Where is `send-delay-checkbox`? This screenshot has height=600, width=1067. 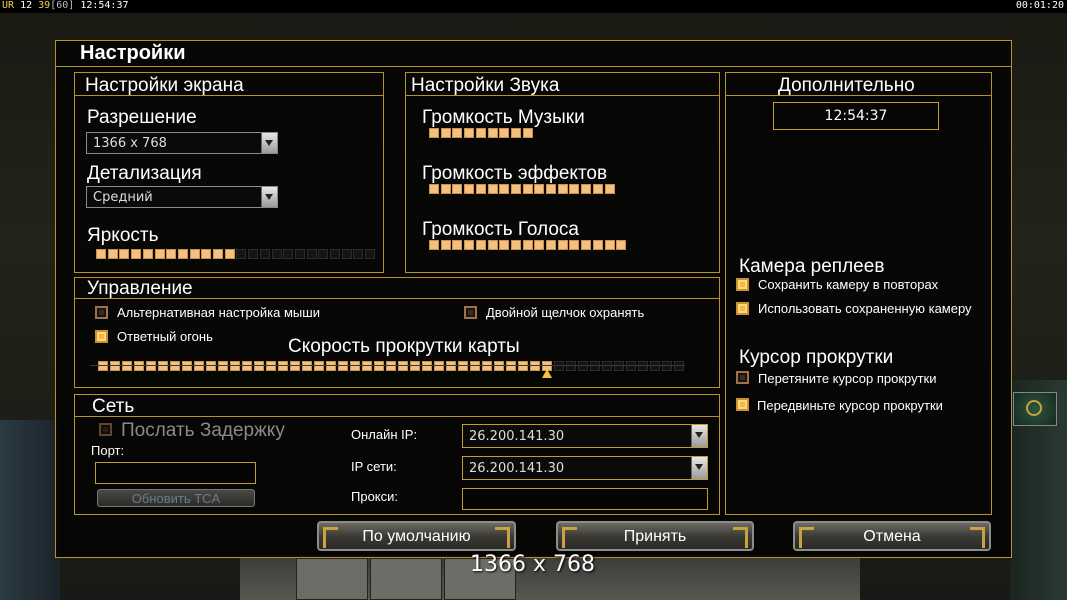
send-delay-checkbox is located at coordinates (105, 429).